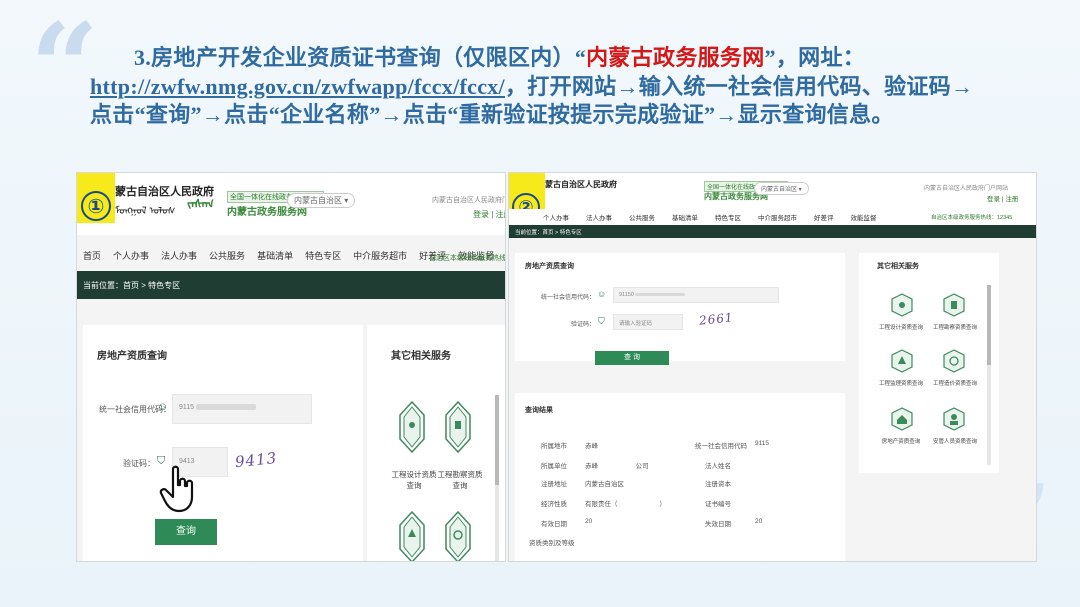  Describe the element at coordinates (65, 69) in the screenshot. I see `decorative-open-quote-icon: “` at that location.